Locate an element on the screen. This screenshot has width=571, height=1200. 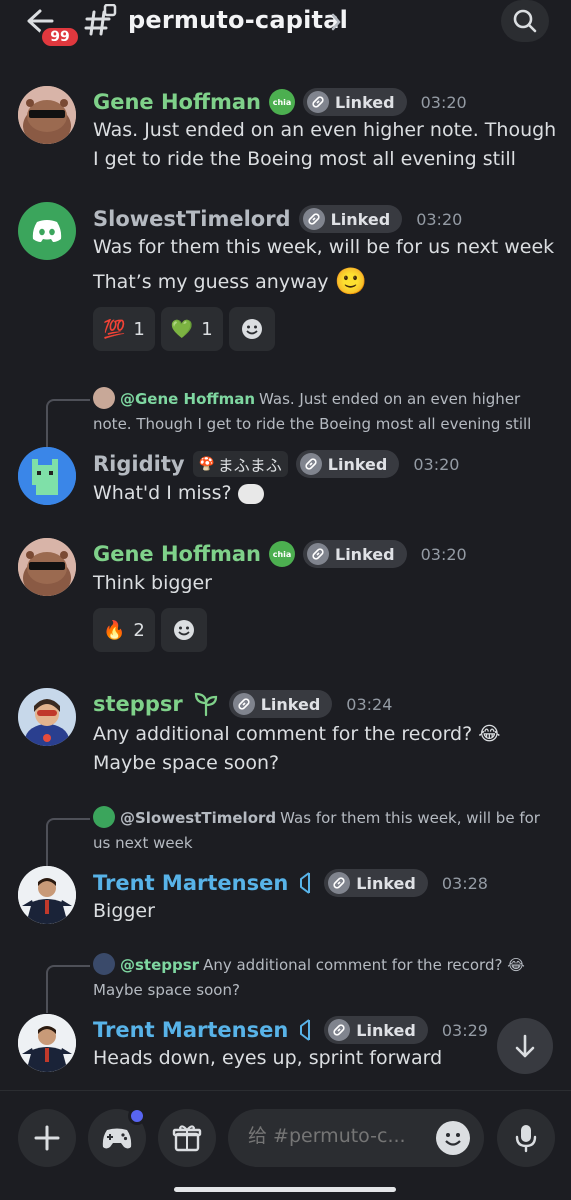
add-attachment-button is located at coordinates (47, 1138).